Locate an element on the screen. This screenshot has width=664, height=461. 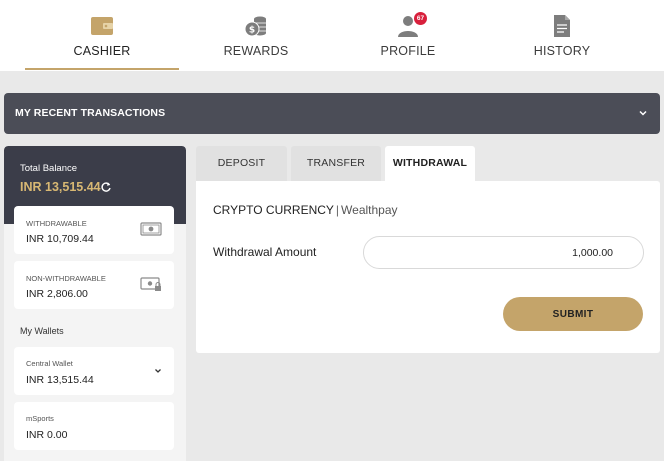
nav-history: HISTORY is located at coordinates (562, 35).